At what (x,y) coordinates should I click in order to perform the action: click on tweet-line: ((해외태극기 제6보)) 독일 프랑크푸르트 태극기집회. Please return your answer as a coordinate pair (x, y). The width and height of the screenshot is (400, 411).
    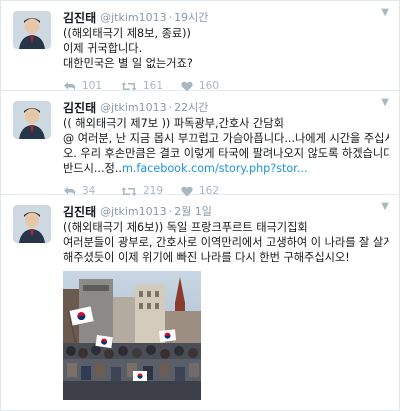
    Looking at the image, I should click on (185, 227).